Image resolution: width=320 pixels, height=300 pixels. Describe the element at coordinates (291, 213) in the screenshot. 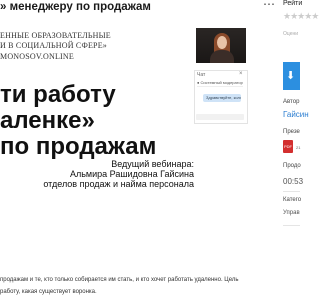

I see `category-value: Управ` at that location.